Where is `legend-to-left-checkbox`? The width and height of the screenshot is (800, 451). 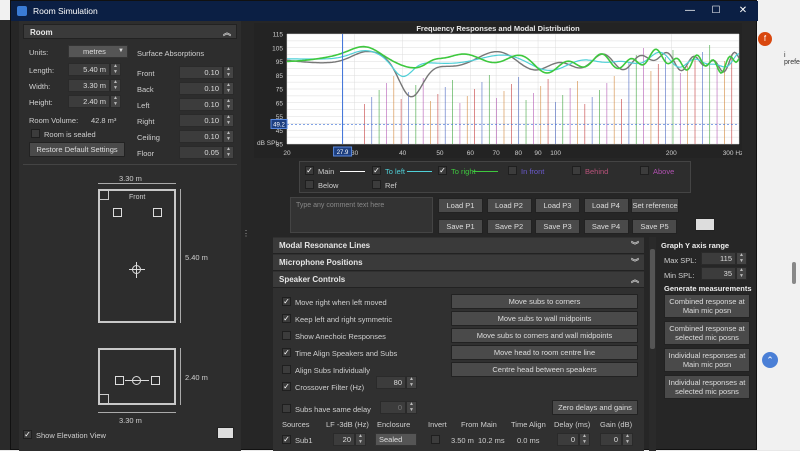 legend-to-left-checkbox is located at coordinates (376, 170).